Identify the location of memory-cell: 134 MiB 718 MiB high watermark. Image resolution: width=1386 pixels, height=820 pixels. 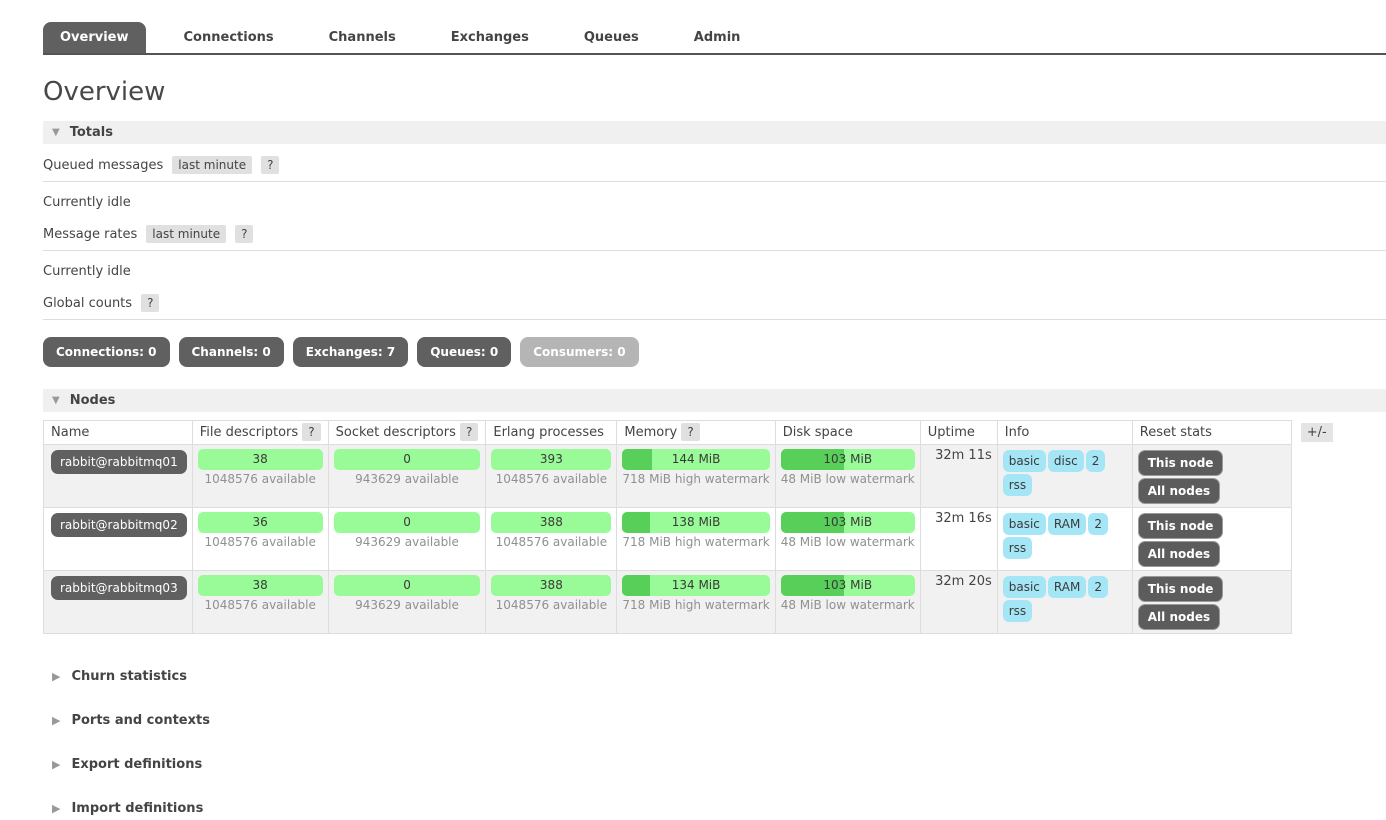
(696, 602).